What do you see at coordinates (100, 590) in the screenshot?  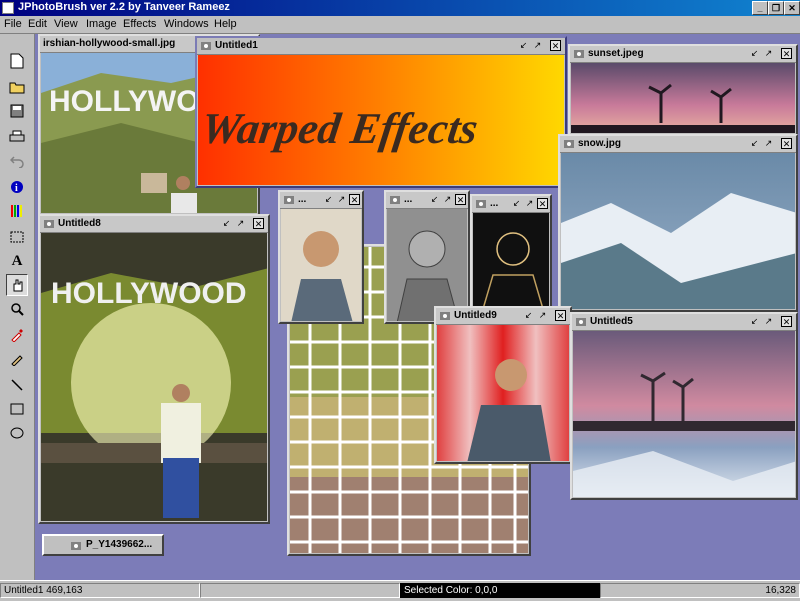 I see `status-window-info: Untitled1 469,163` at bounding box center [100, 590].